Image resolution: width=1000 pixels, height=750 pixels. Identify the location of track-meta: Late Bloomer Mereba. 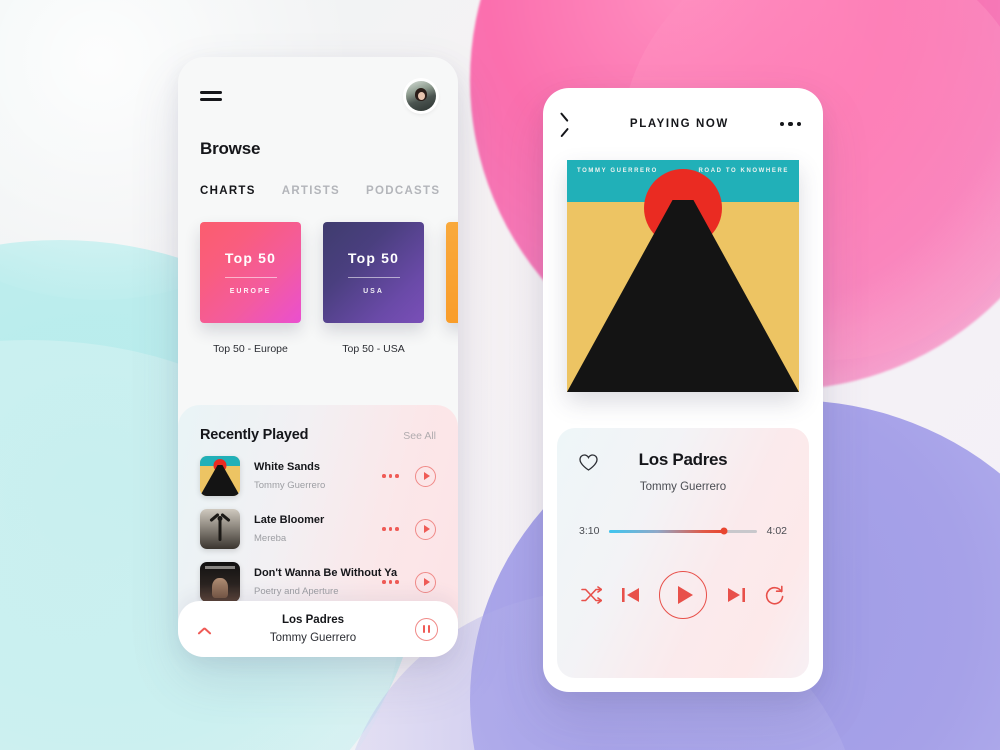
(318, 529).